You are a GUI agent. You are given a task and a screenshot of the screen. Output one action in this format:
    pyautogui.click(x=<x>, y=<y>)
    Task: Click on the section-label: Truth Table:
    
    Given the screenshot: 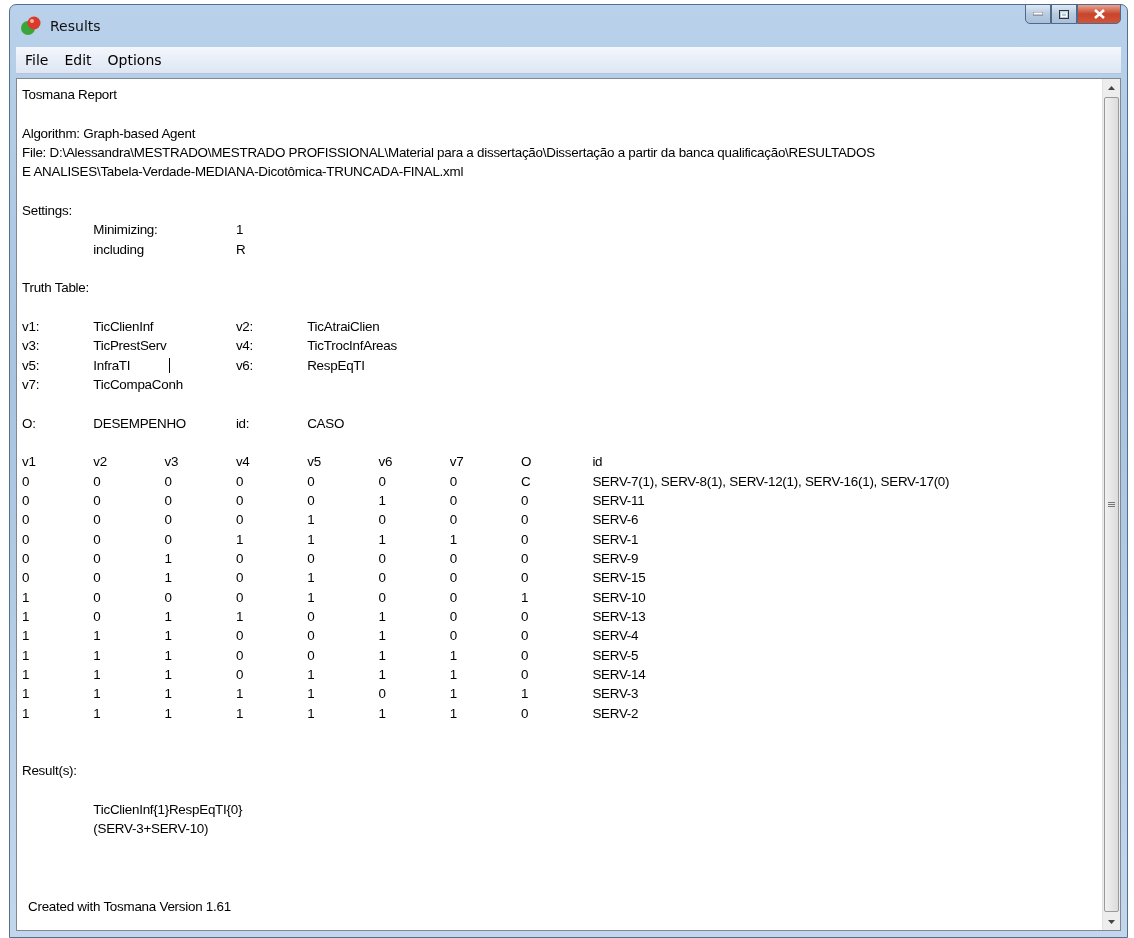 What is the action you would take?
    pyautogui.click(x=55, y=288)
    